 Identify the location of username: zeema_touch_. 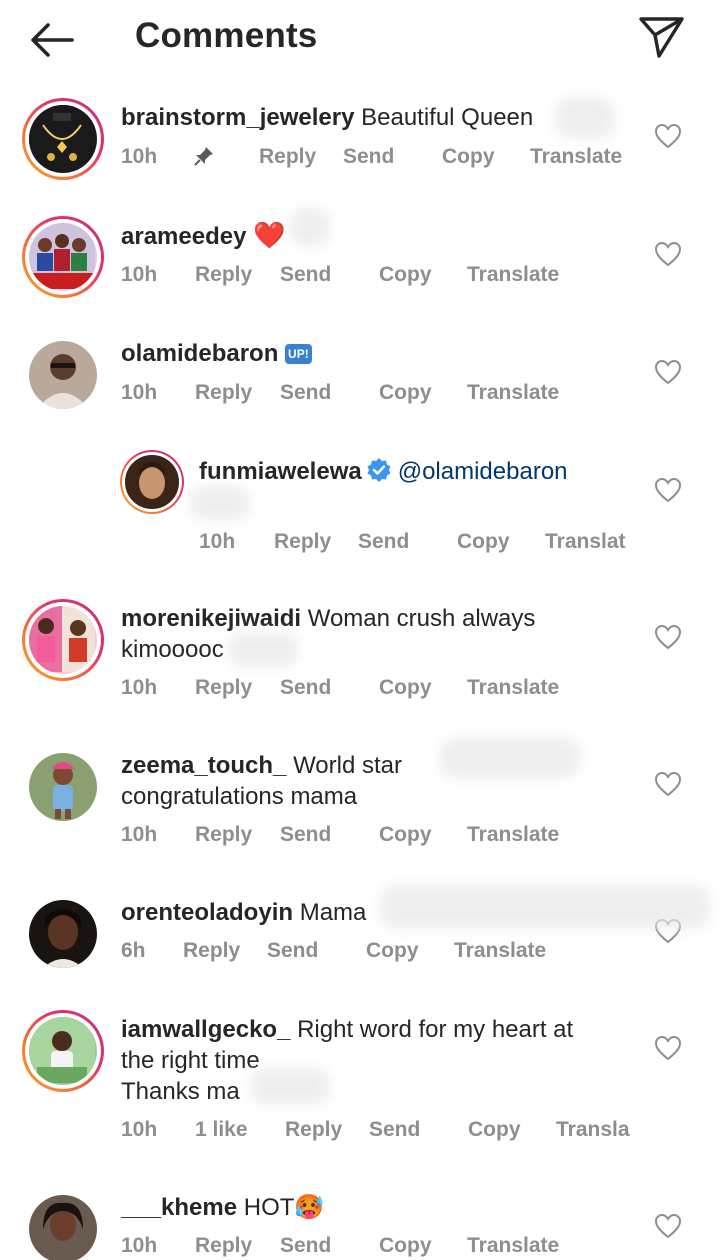
(203, 765).